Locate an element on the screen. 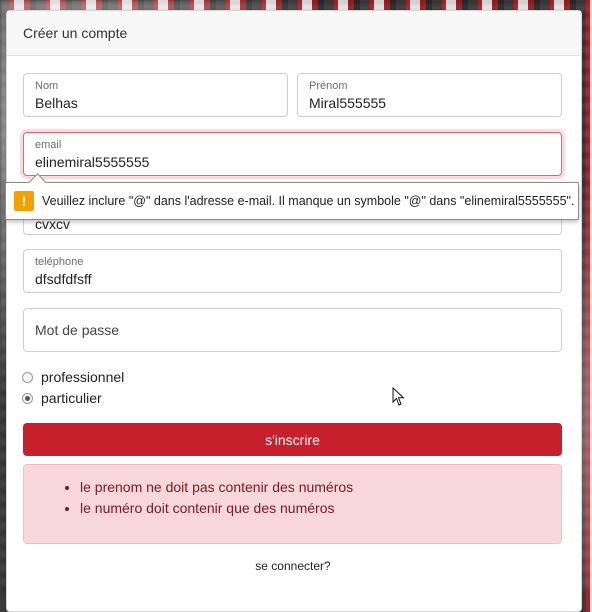 The width and height of the screenshot is (592, 612). mouse-cursor-icon is located at coordinates (398, 396).